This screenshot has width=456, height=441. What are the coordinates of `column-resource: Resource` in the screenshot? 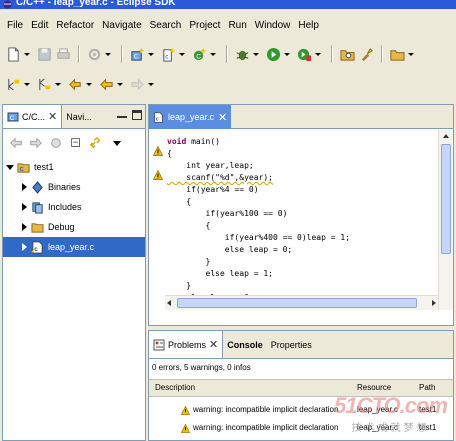 It's located at (374, 387).